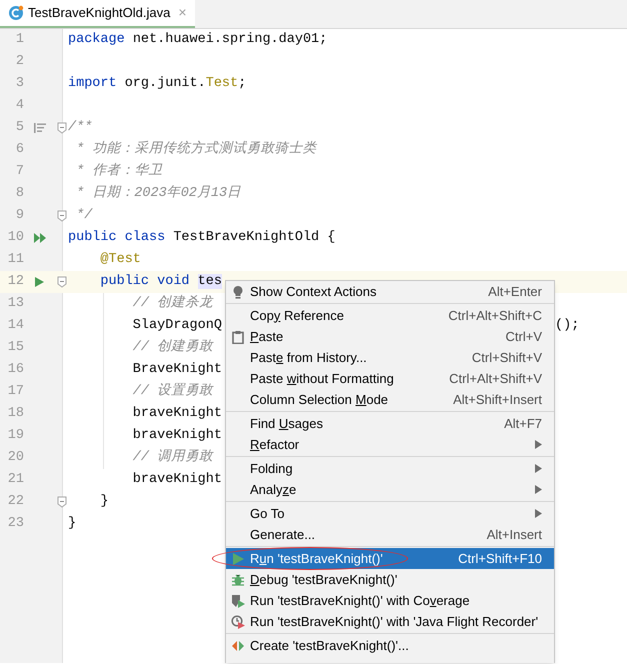  I want to click on code-line: @Test, so click(120, 259).